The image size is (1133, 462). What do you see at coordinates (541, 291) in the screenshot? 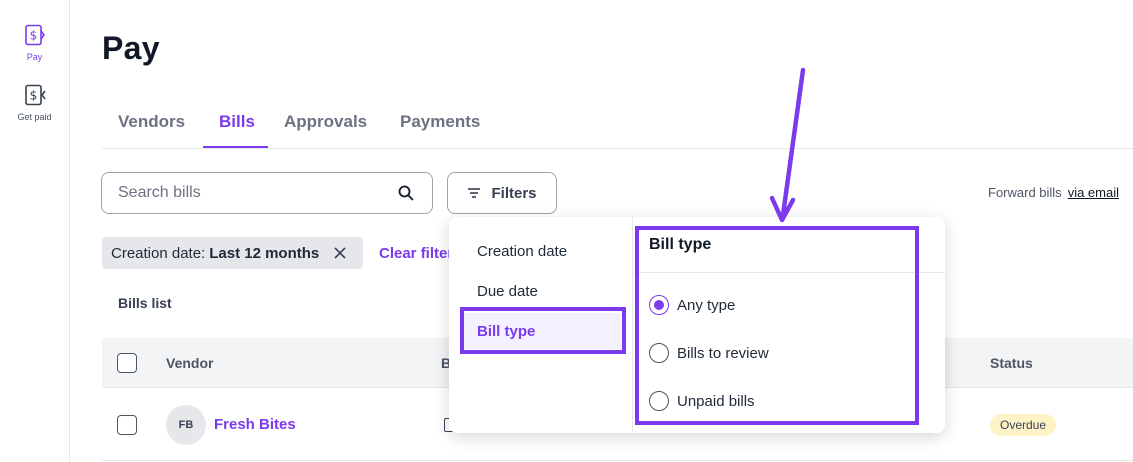
I see `filter-category-due-date: Due date` at bounding box center [541, 291].